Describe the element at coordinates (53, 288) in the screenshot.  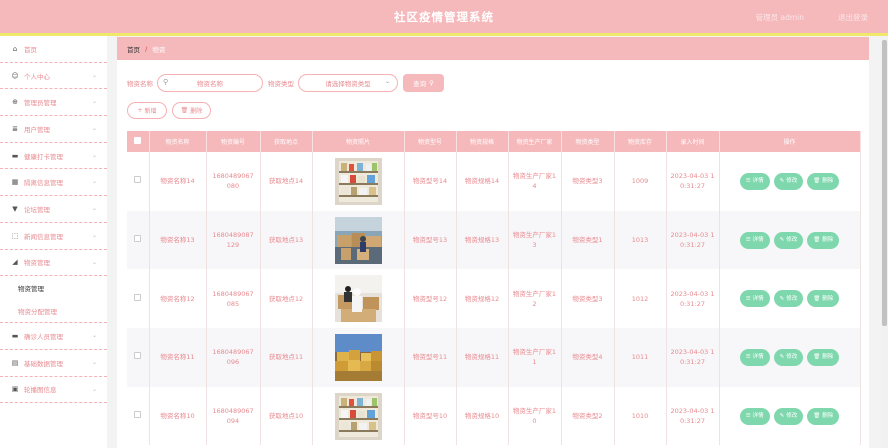
I see `submenu-item-goods-manage: 物资管理` at that location.